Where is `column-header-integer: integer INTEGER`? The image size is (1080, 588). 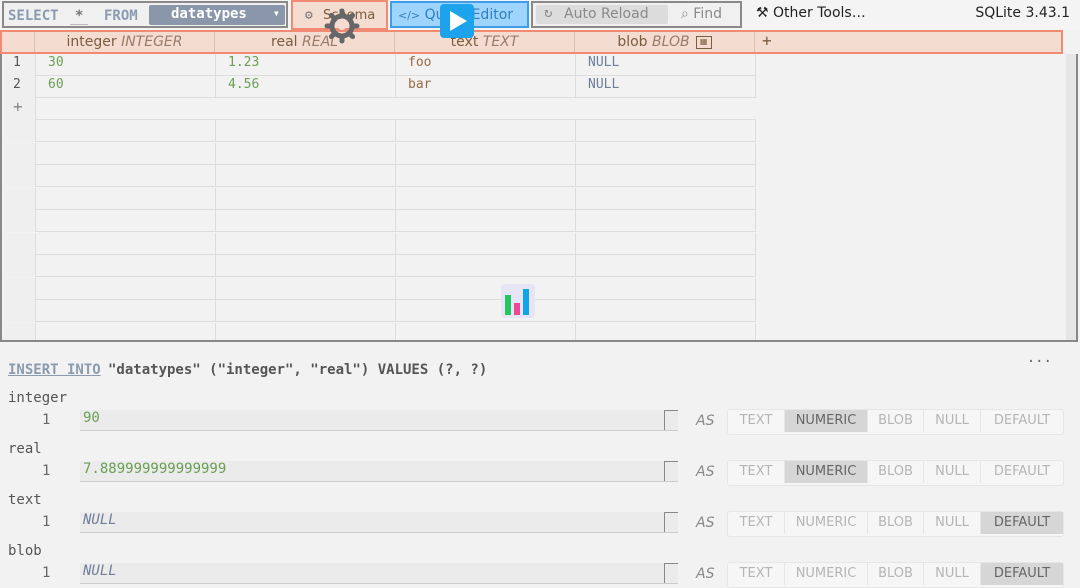 column-header-integer: integer INTEGER is located at coordinates (125, 42).